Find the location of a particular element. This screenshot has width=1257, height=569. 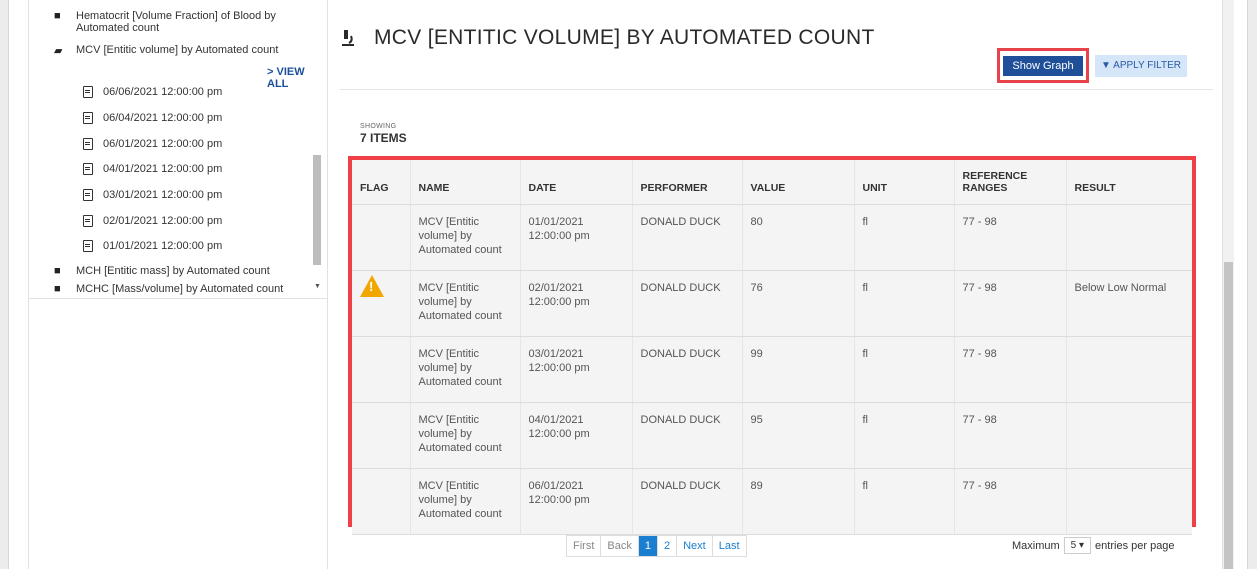

tree-item-label: MCHC [Mass/volume] by Automated count is located at coordinates (180, 289).